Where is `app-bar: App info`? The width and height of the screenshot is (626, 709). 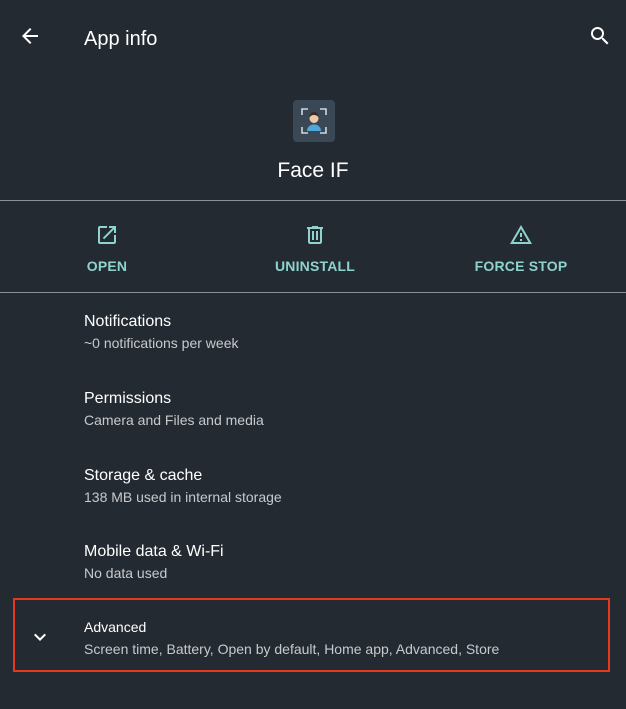 app-bar: App info is located at coordinates (313, 38).